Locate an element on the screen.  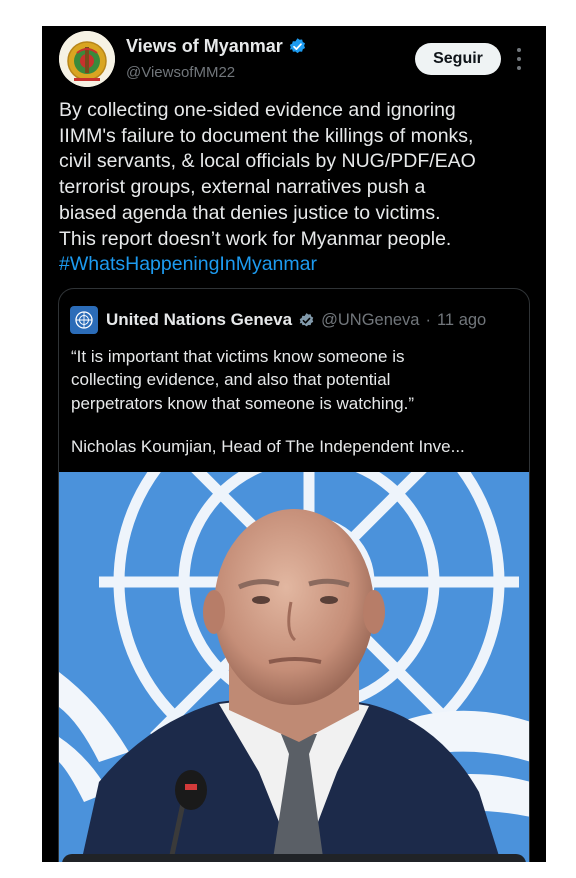
more-options-icon is located at coordinates (519, 59).